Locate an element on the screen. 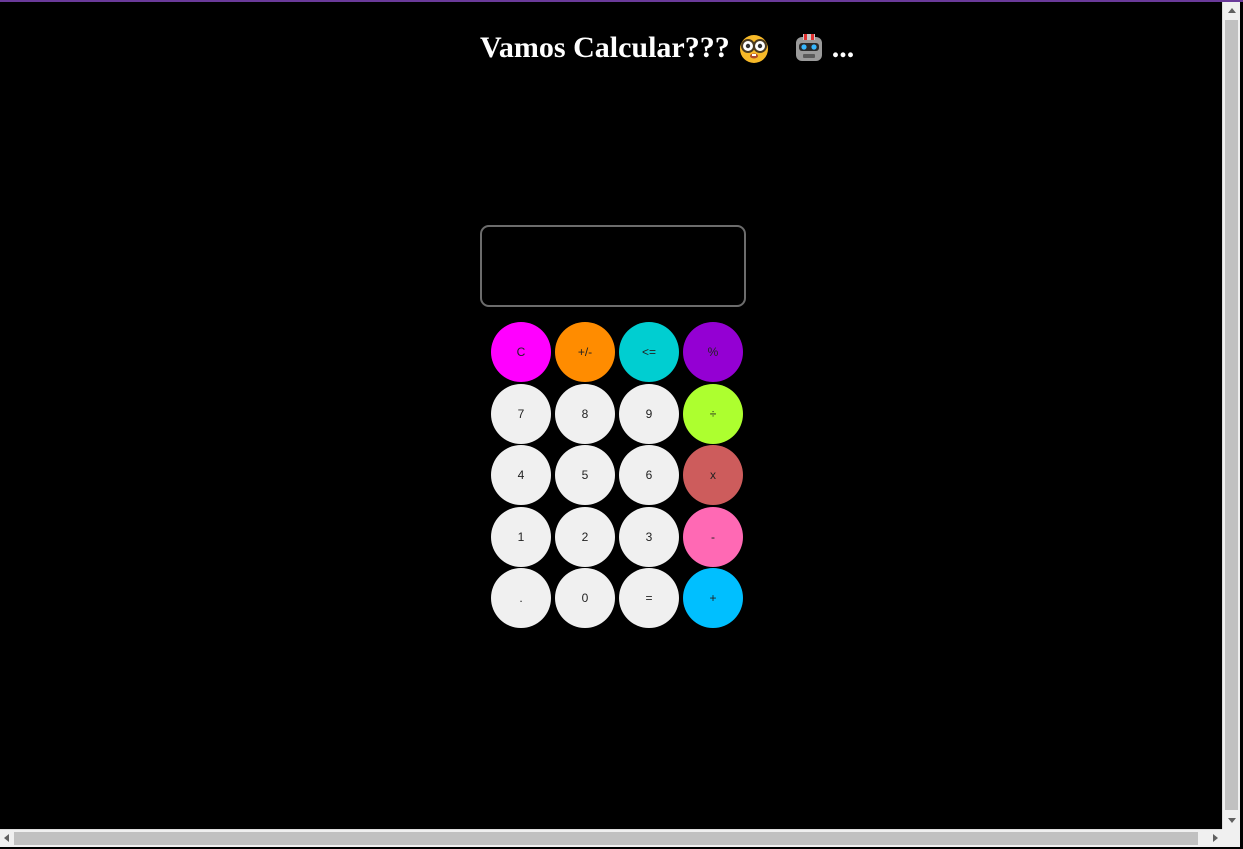  digit-0-button: 0 is located at coordinates (585, 598).